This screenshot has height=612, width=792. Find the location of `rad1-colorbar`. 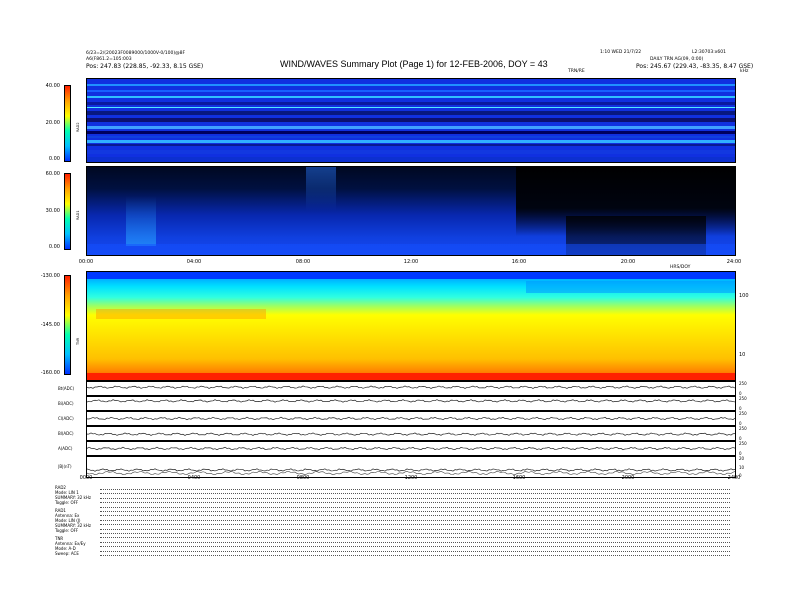

rad1-colorbar is located at coordinates (67, 211).